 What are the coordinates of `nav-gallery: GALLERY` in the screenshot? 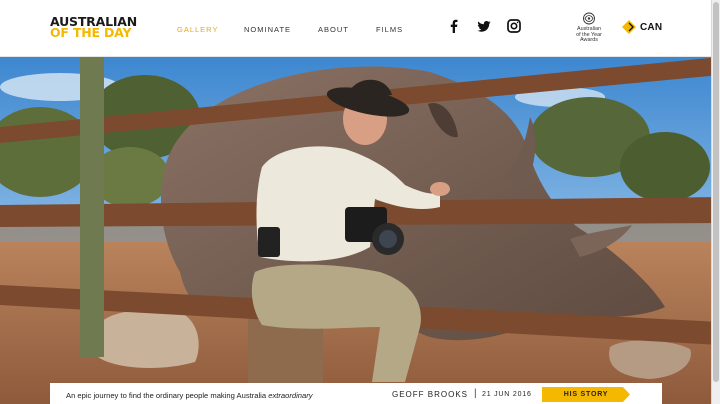 It's located at (197, 29).